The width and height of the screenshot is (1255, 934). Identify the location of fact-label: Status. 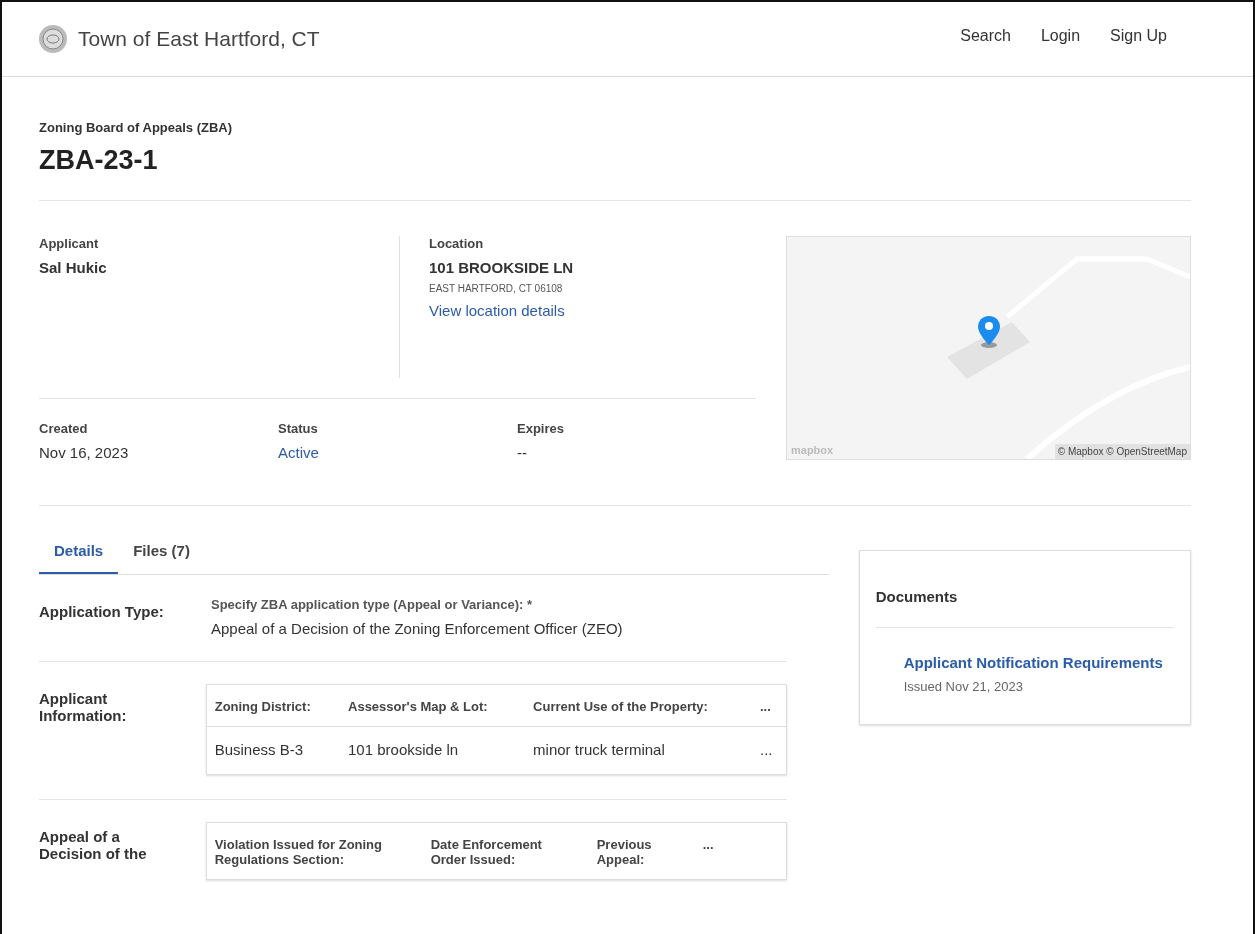
(298, 428).